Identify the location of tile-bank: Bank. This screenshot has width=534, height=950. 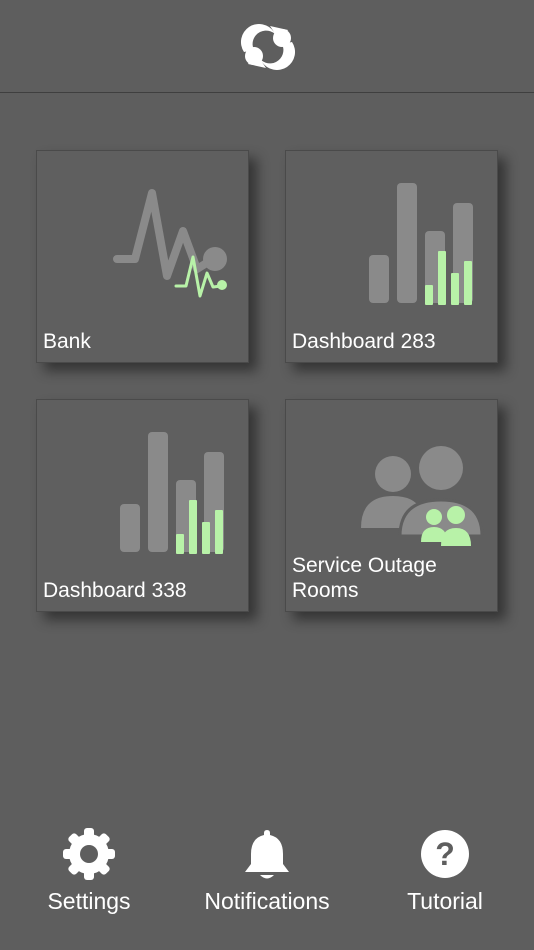
(142, 256).